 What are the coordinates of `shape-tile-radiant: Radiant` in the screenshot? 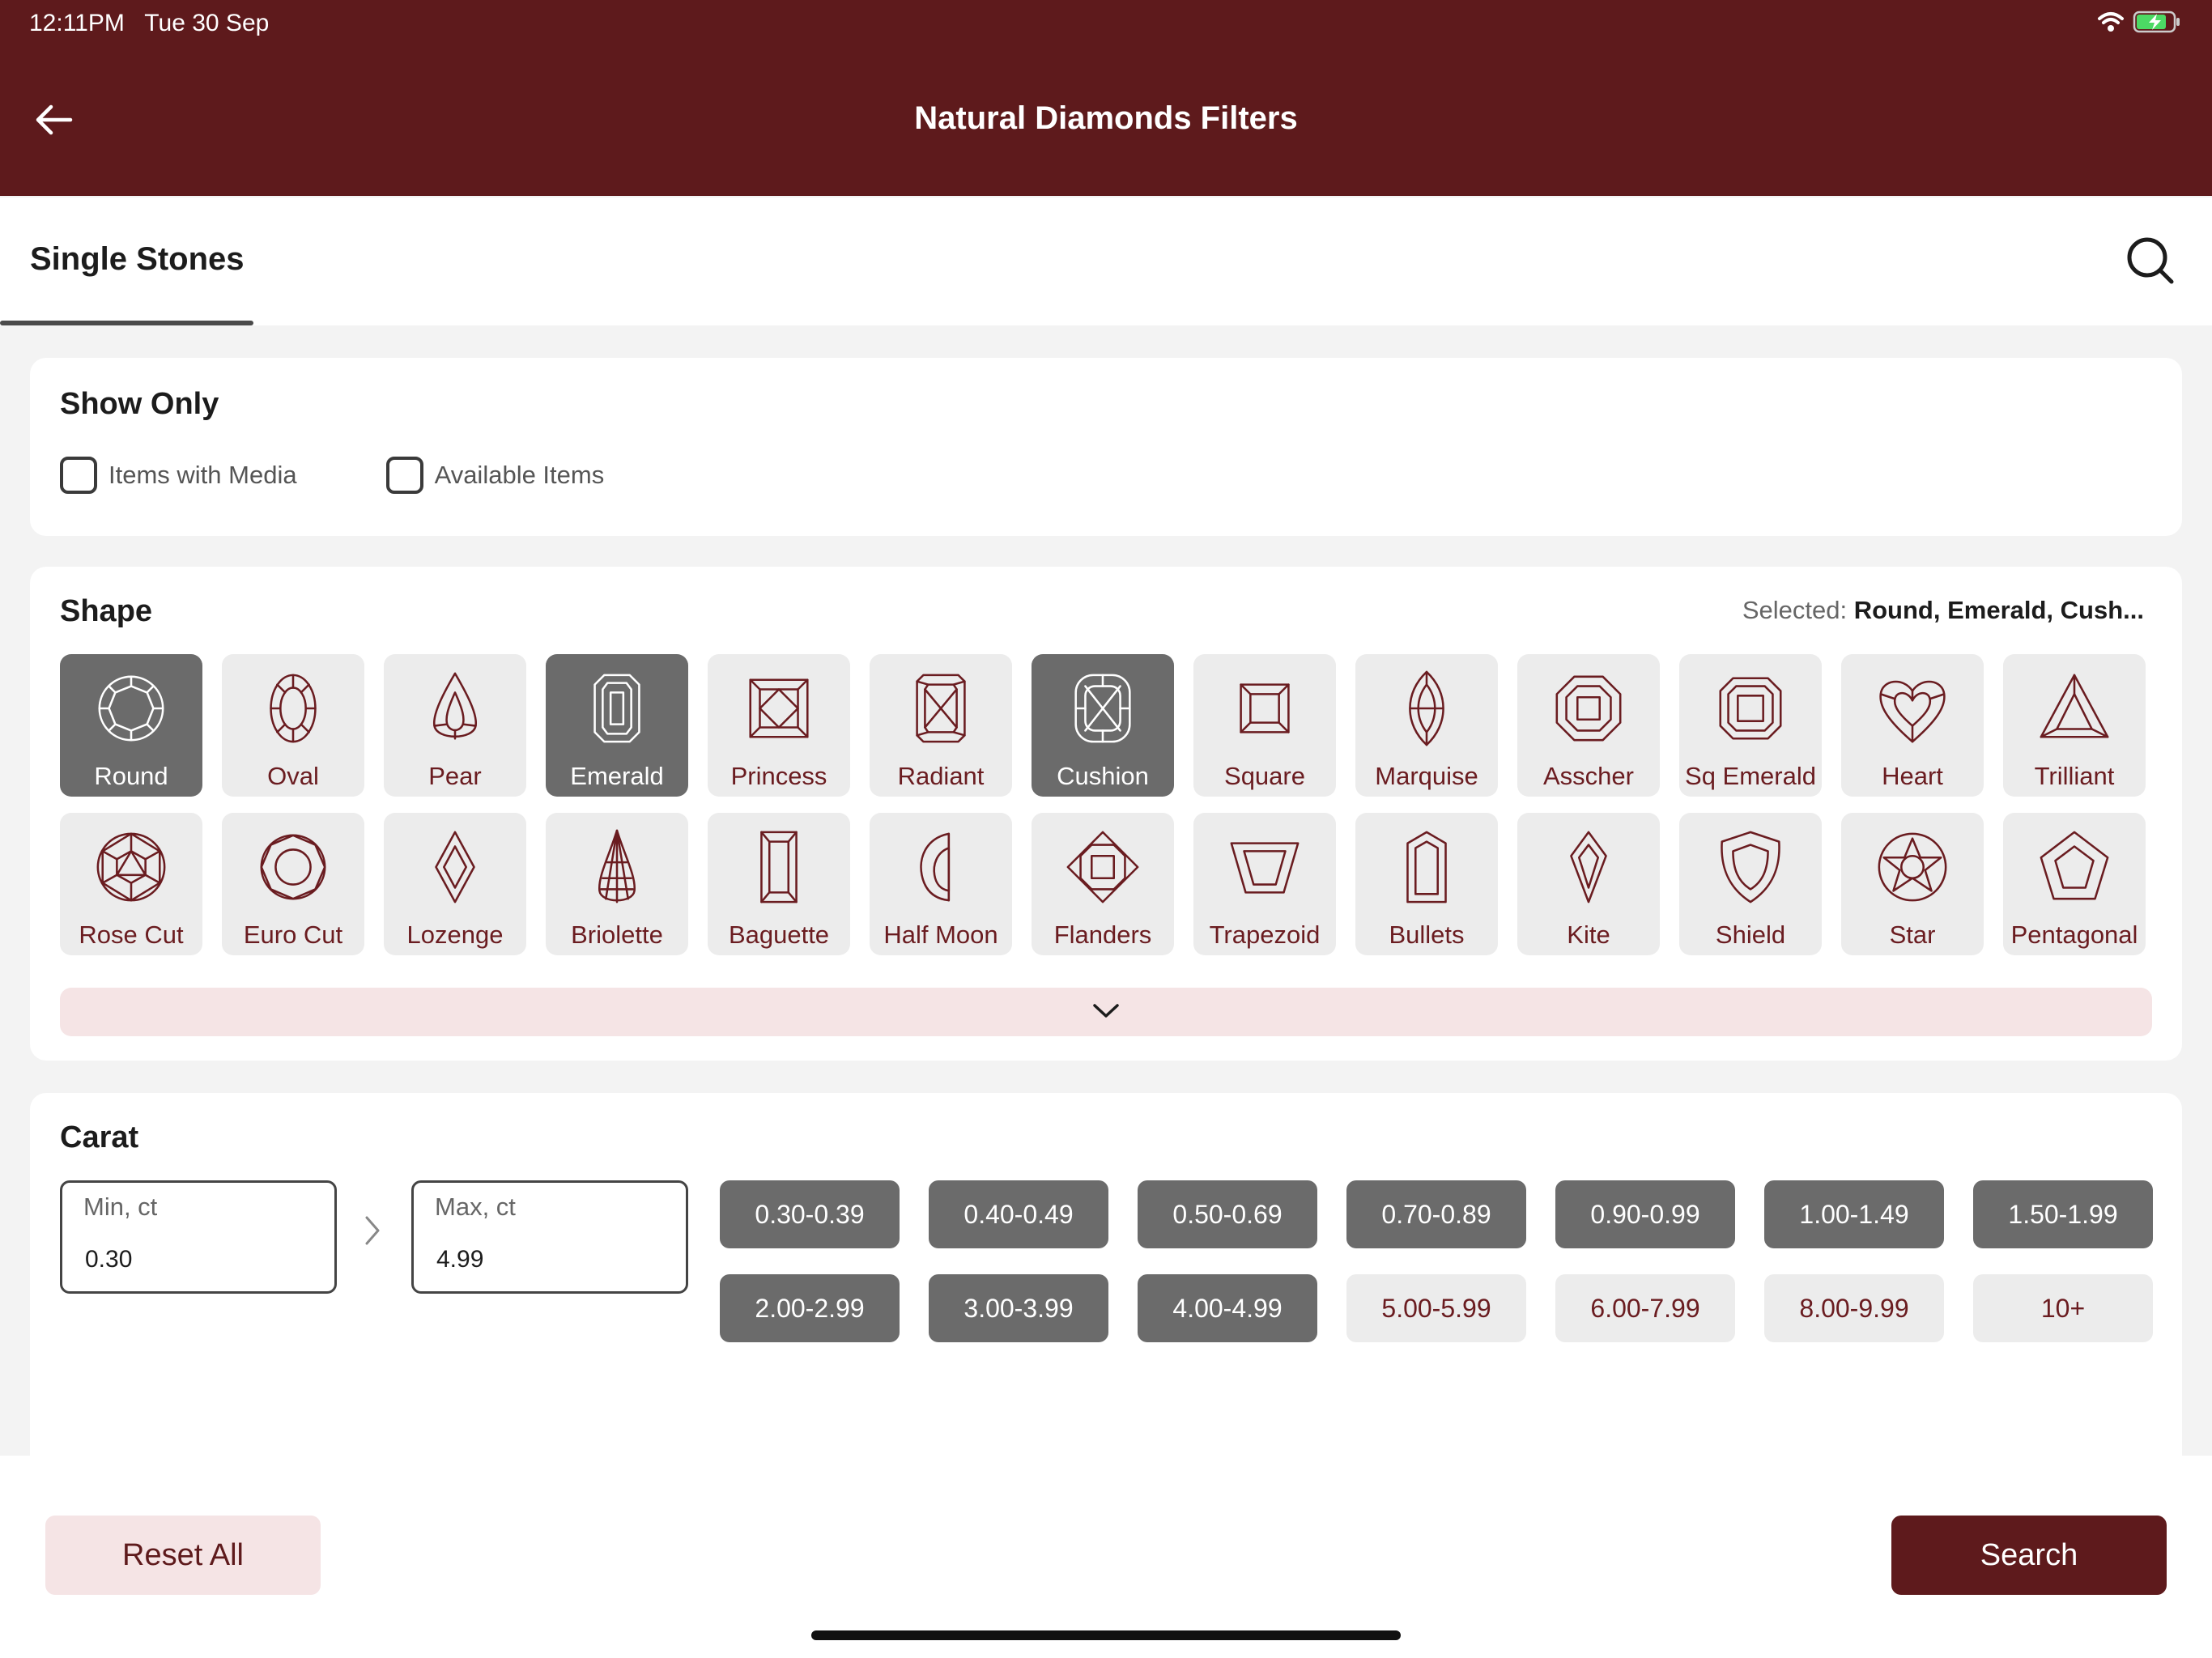 It's located at (941, 725).